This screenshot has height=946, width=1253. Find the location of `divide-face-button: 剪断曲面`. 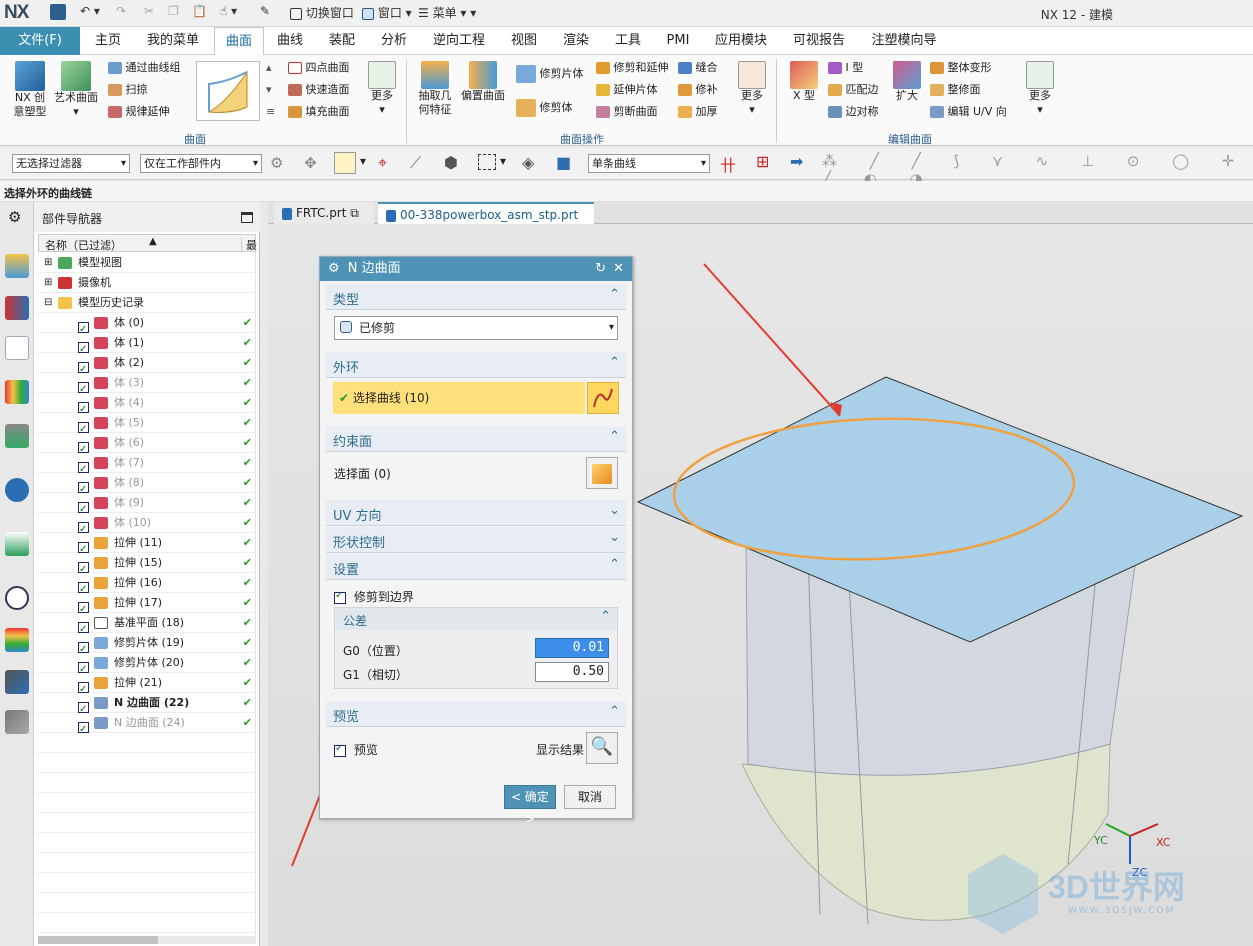

divide-face-button: 剪断曲面 is located at coordinates (627, 112).